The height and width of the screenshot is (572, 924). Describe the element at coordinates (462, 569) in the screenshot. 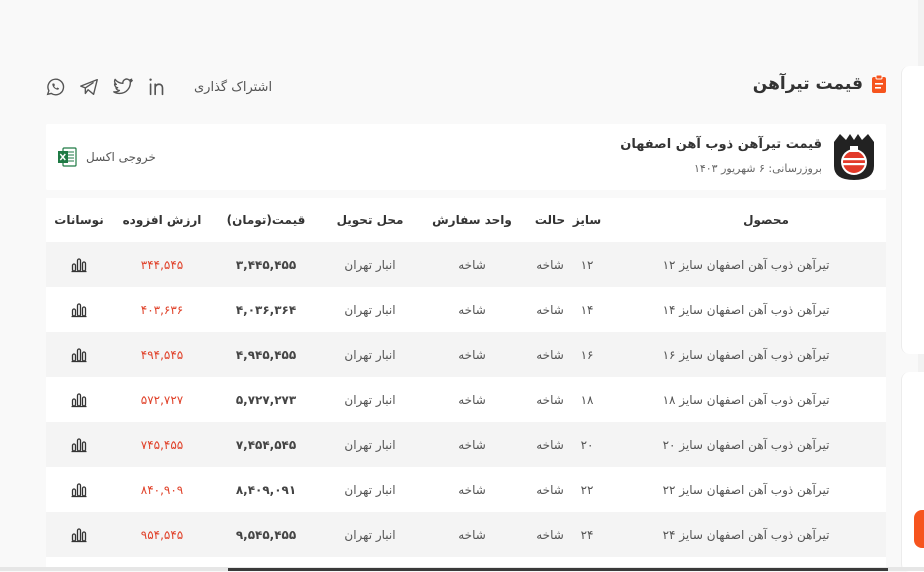

I see `horizontal-scrollbar` at that location.